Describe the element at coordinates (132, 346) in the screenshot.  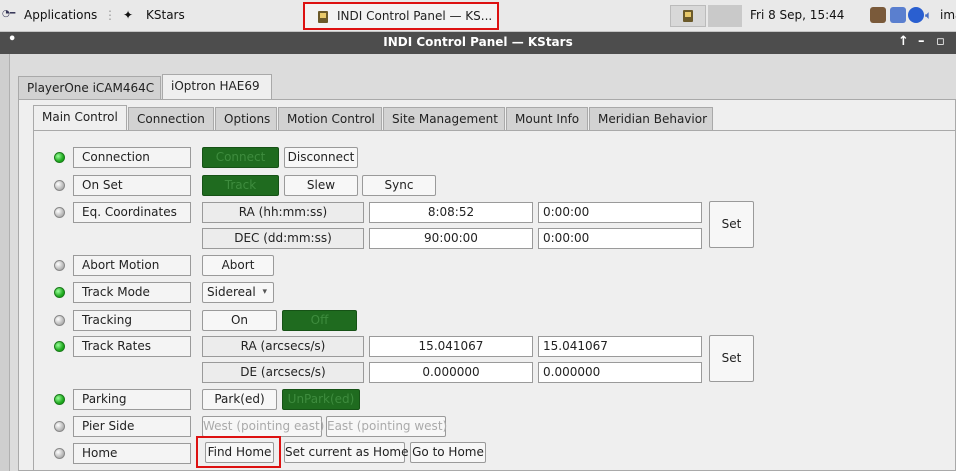
I see `track-rates-label: Track Rates` at that location.